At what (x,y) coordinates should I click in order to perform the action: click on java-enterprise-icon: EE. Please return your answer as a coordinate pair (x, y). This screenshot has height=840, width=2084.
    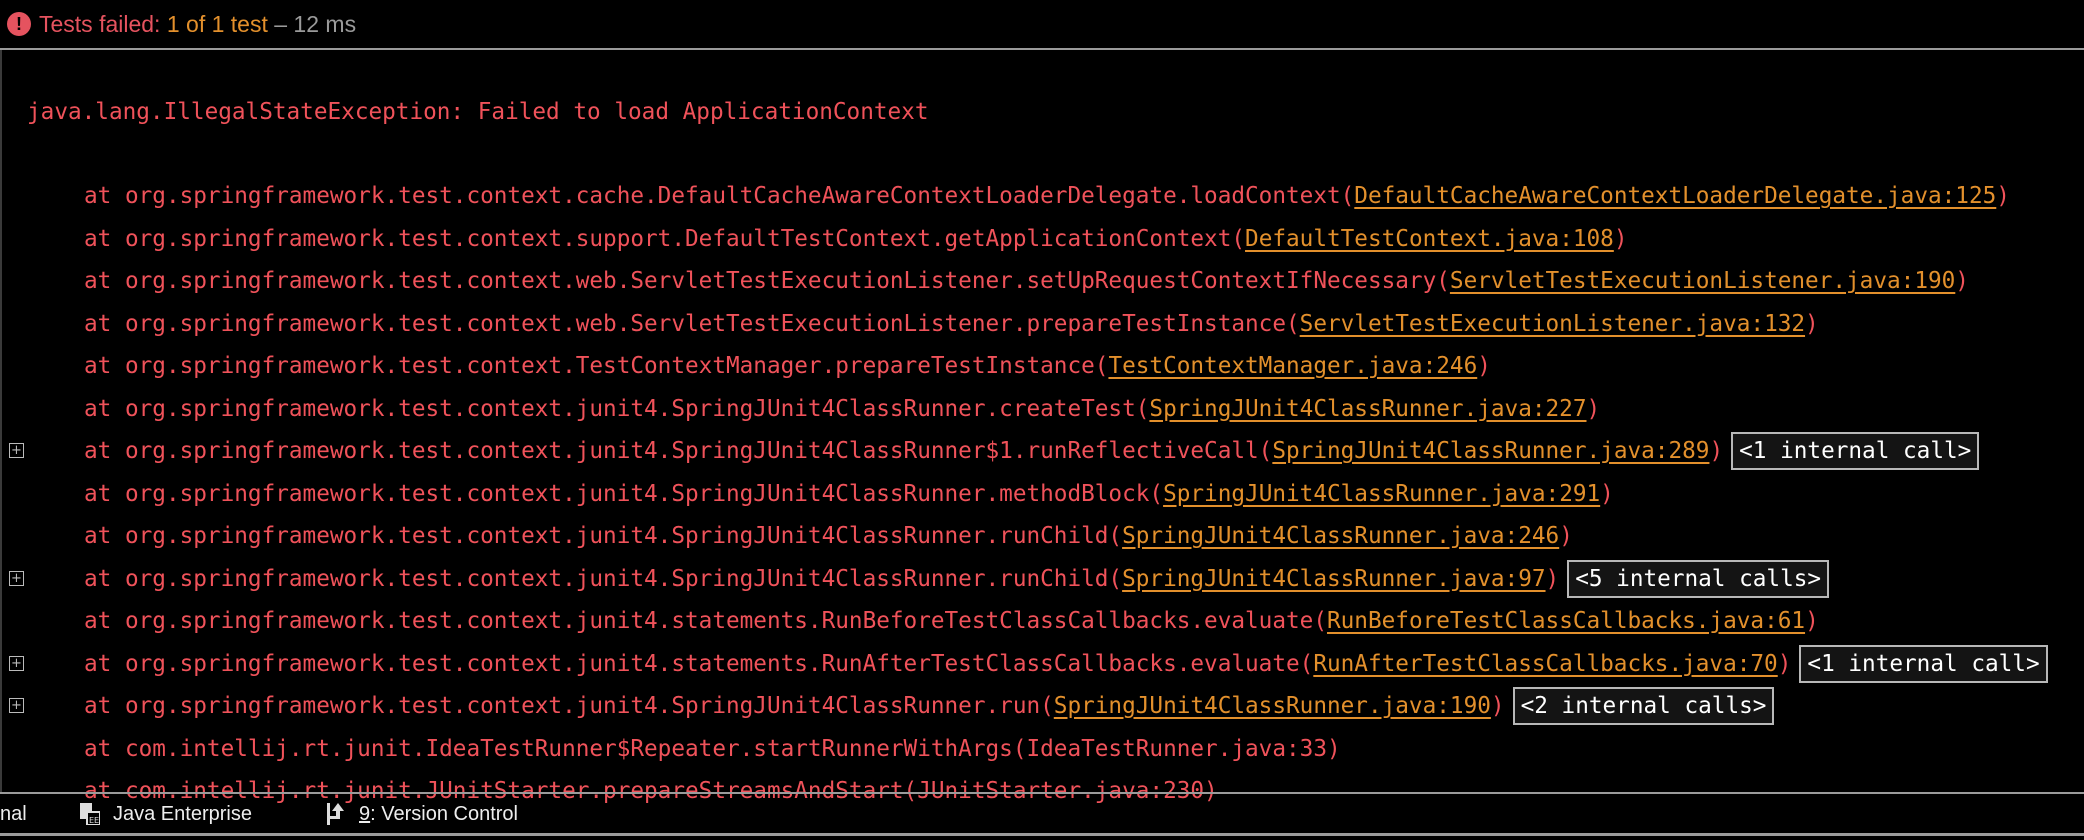
    Looking at the image, I should click on (90, 814).